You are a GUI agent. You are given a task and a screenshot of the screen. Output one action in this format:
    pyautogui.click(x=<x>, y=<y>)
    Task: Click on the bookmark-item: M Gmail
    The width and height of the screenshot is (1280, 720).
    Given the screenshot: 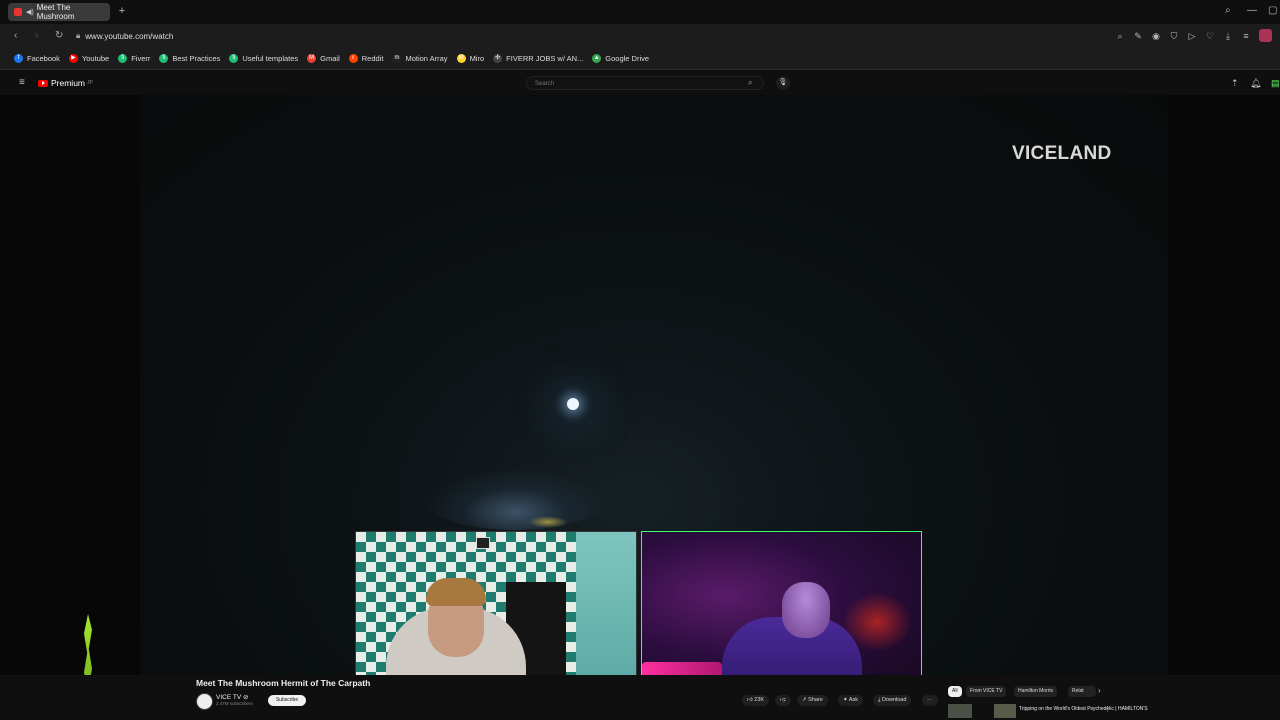 What is the action you would take?
    pyautogui.click(x=323, y=58)
    